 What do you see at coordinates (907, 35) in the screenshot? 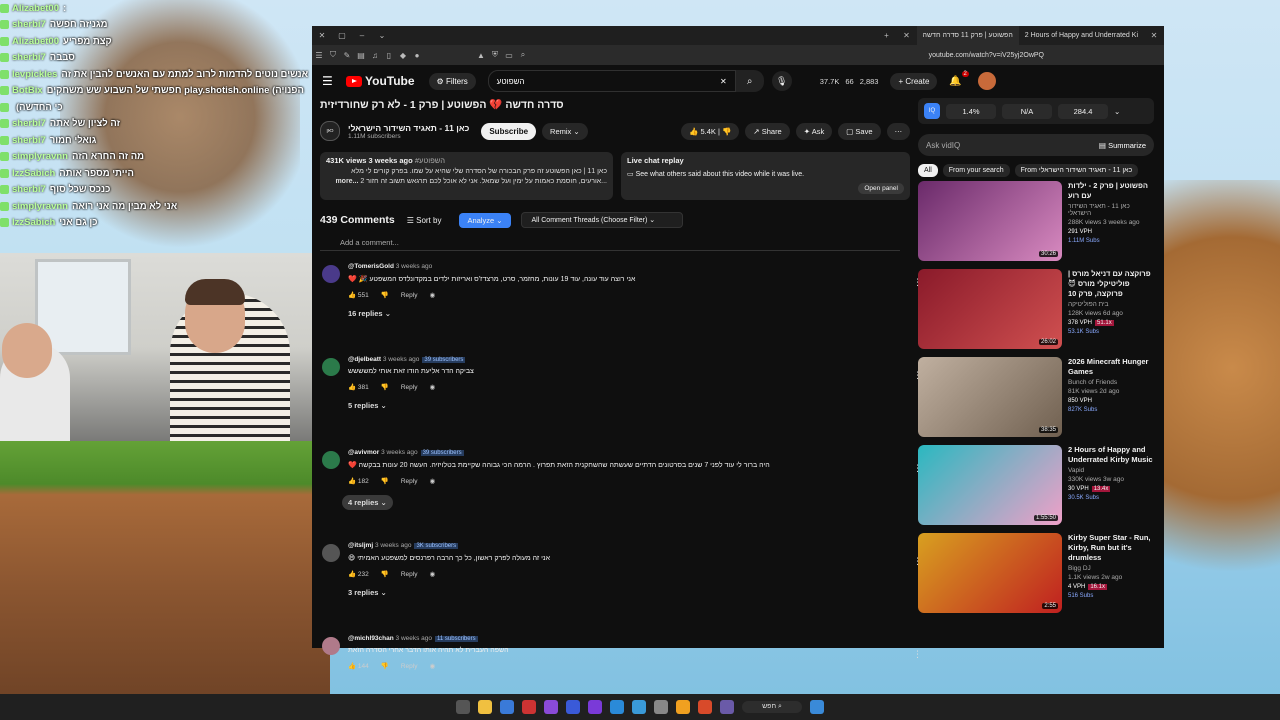
I see `close-tab-icon: ✕` at bounding box center [907, 35].